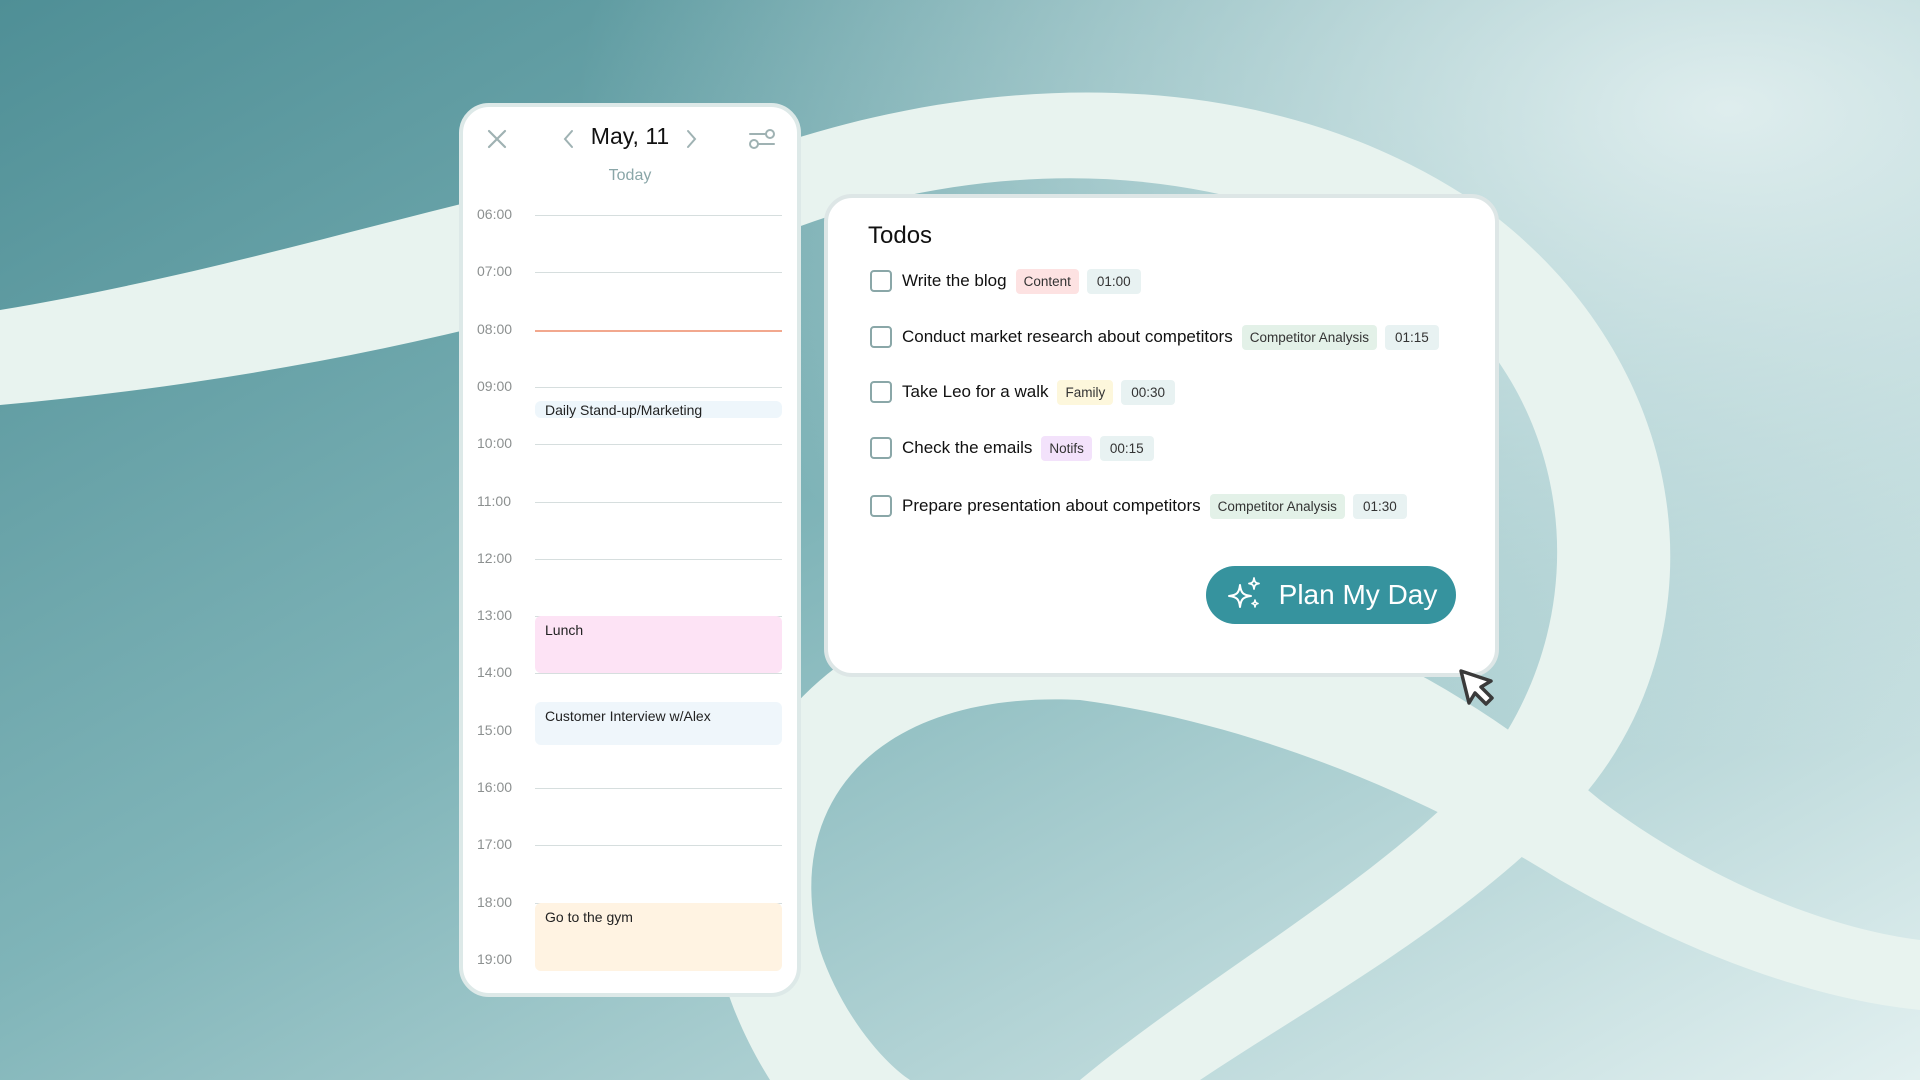 This screenshot has width=1920, height=1080. I want to click on date-label: May, 11, so click(630, 136).